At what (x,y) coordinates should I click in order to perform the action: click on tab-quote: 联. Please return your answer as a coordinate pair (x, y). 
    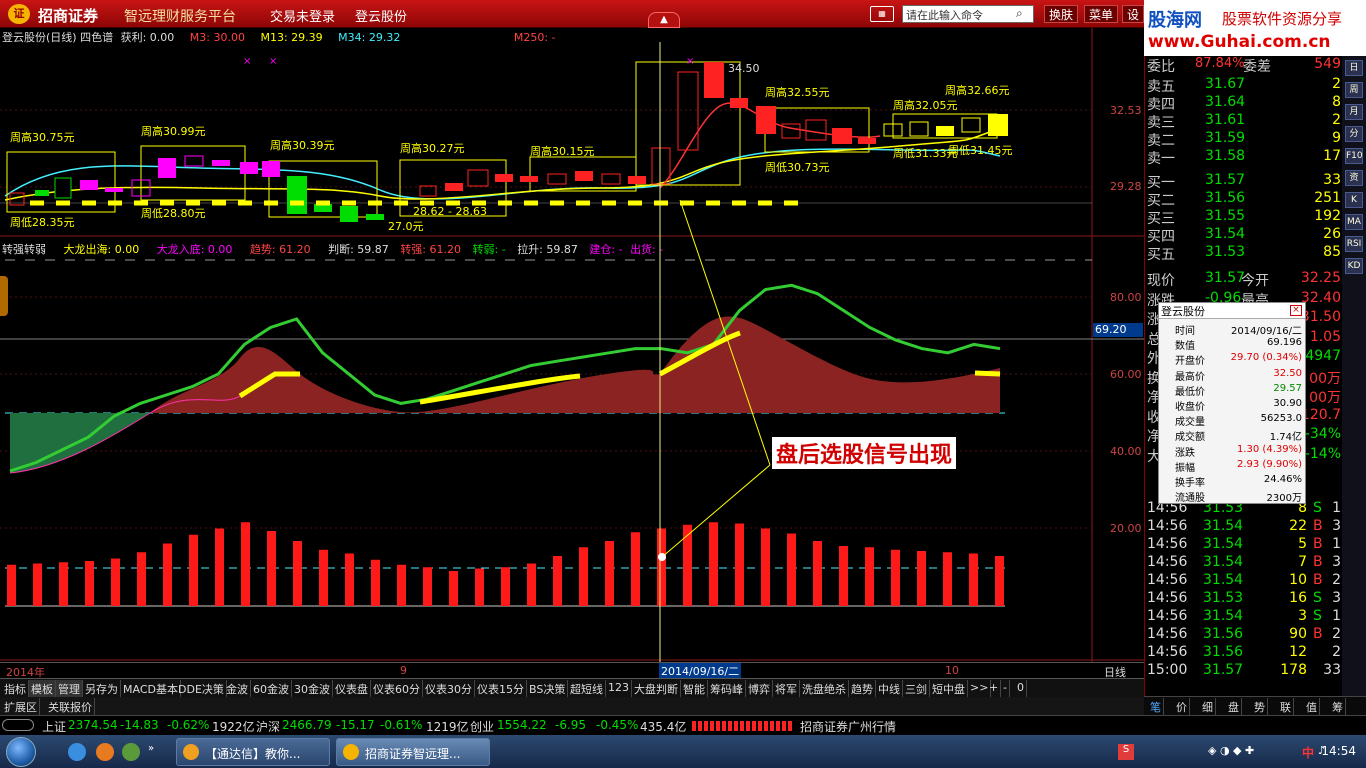
    Looking at the image, I should click on (1286, 706).